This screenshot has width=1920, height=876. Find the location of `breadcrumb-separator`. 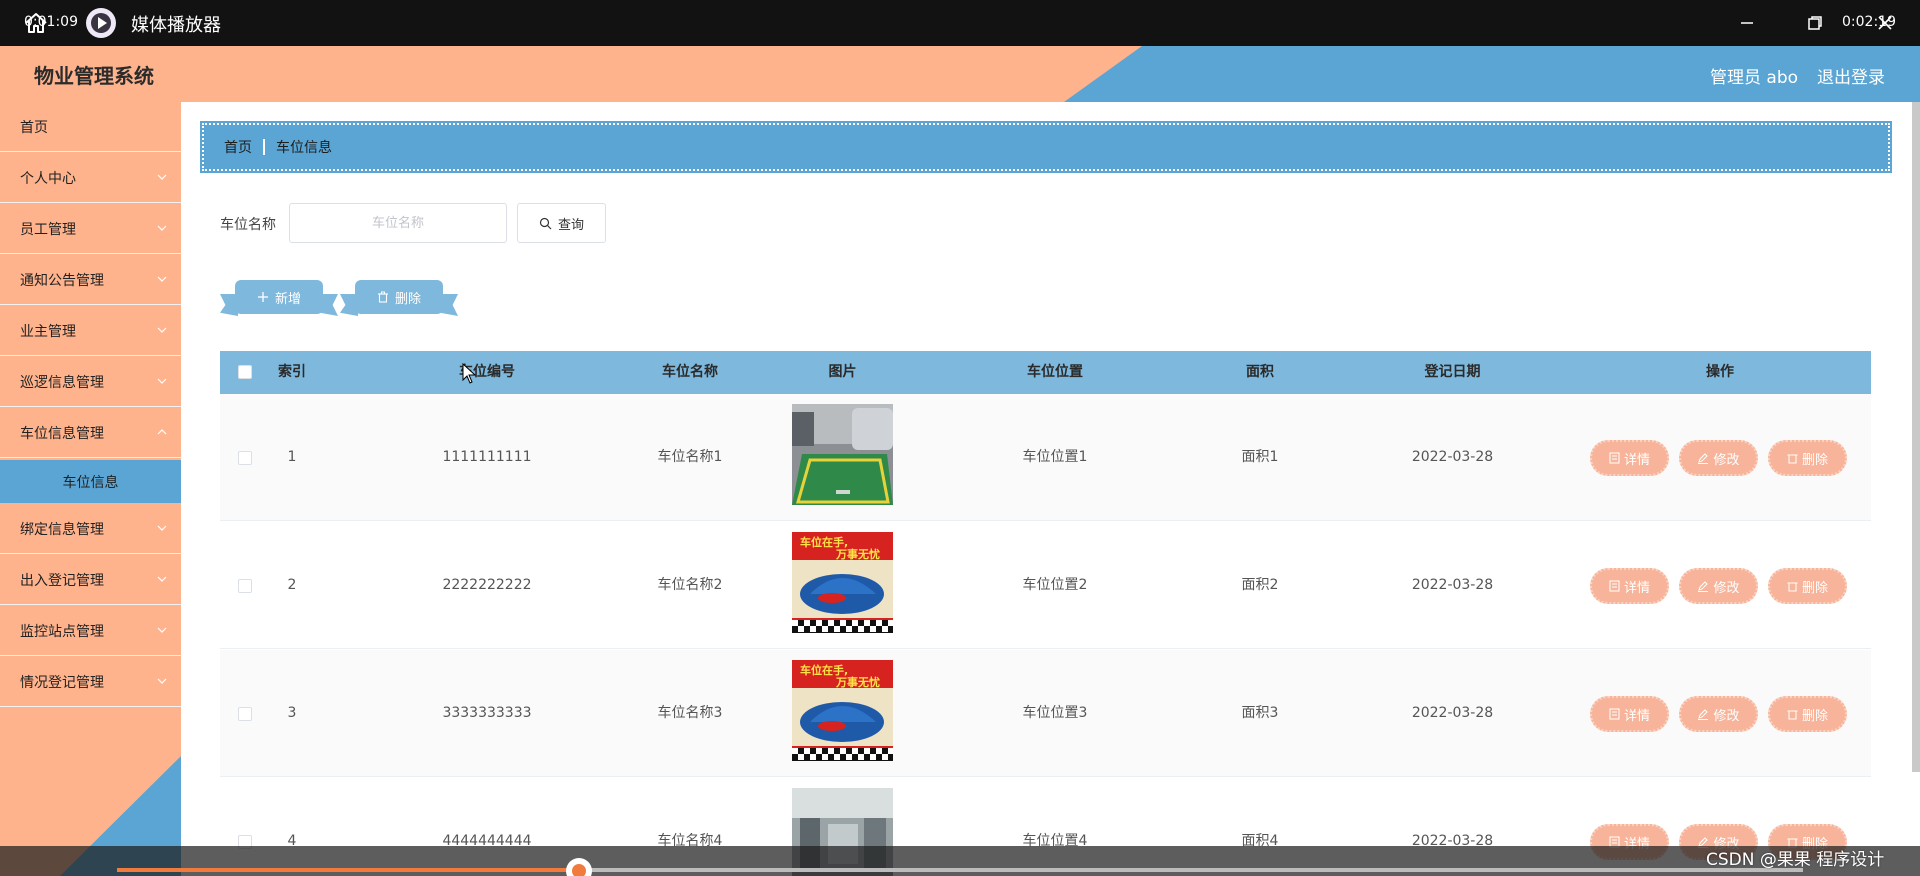

breadcrumb-separator is located at coordinates (264, 147).